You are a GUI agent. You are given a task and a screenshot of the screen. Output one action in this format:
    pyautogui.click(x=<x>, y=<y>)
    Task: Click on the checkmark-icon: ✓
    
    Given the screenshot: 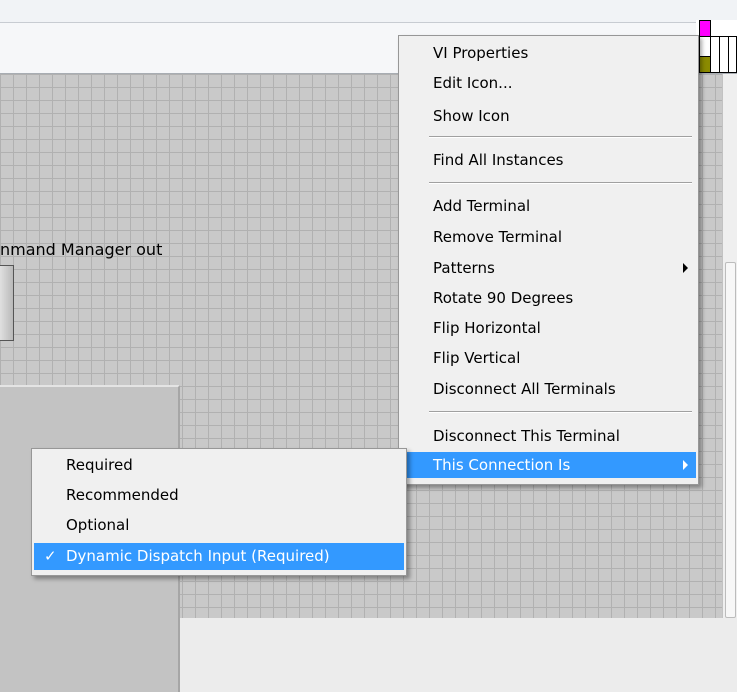 What is the action you would take?
    pyautogui.click(x=50, y=556)
    